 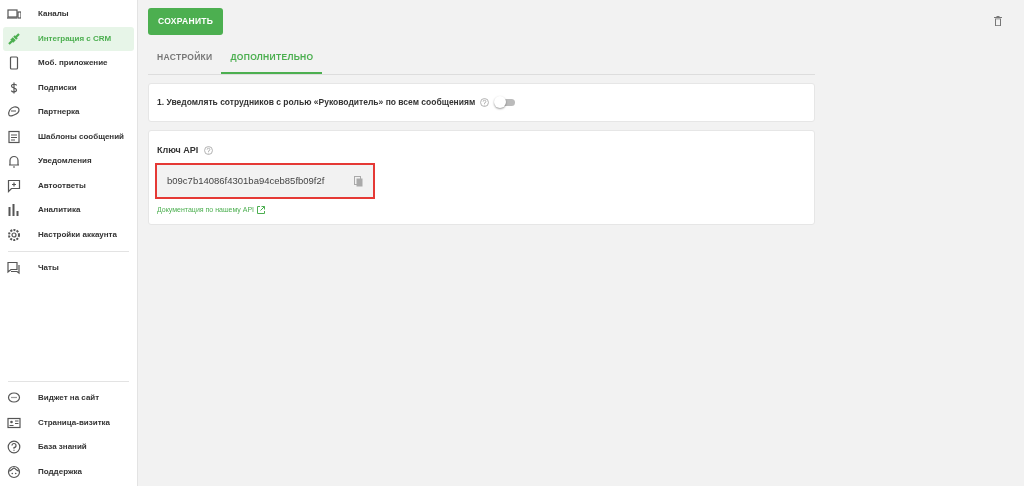 I want to click on support-icon, so click(x=14, y=471).